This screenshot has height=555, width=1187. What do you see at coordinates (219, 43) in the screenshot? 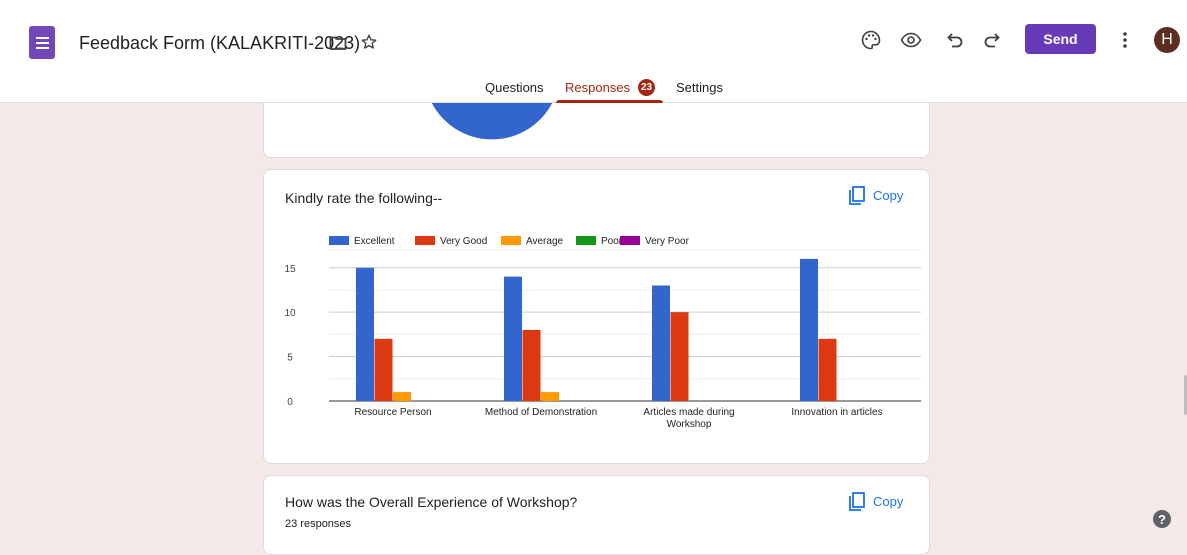
I see `form-title: Feedback Form (KALAKRITI-2023)` at bounding box center [219, 43].